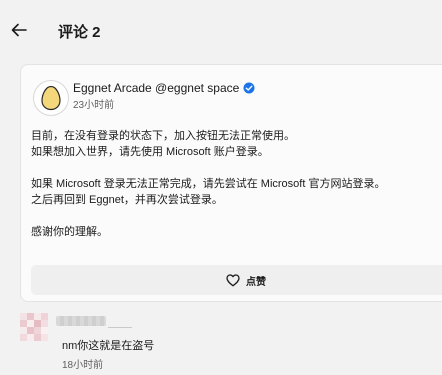 The image size is (442, 375). What do you see at coordinates (150, 152) in the screenshot?
I see `post-body-line: 如果想加入世界，请先使用 Microsoft 账户登录。` at bounding box center [150, 152].